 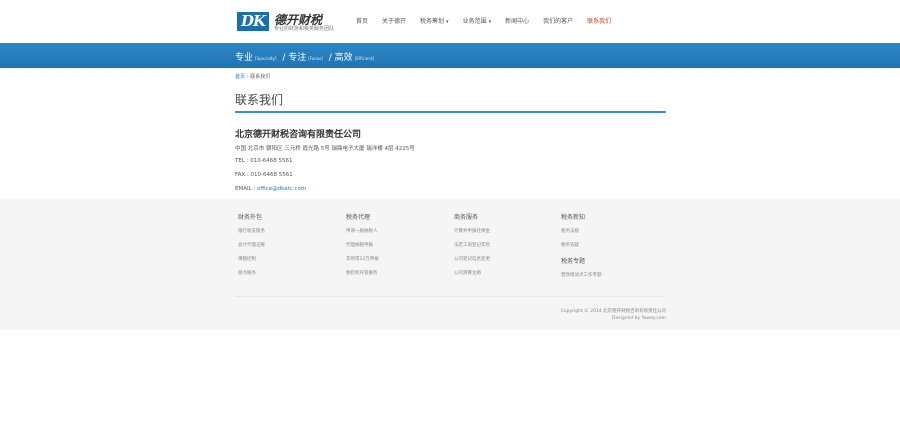 What do you see at coordinates (581, 245) in the screenshot?
I see `footer-link: 税务答疑` at bounding box center [581, 245].